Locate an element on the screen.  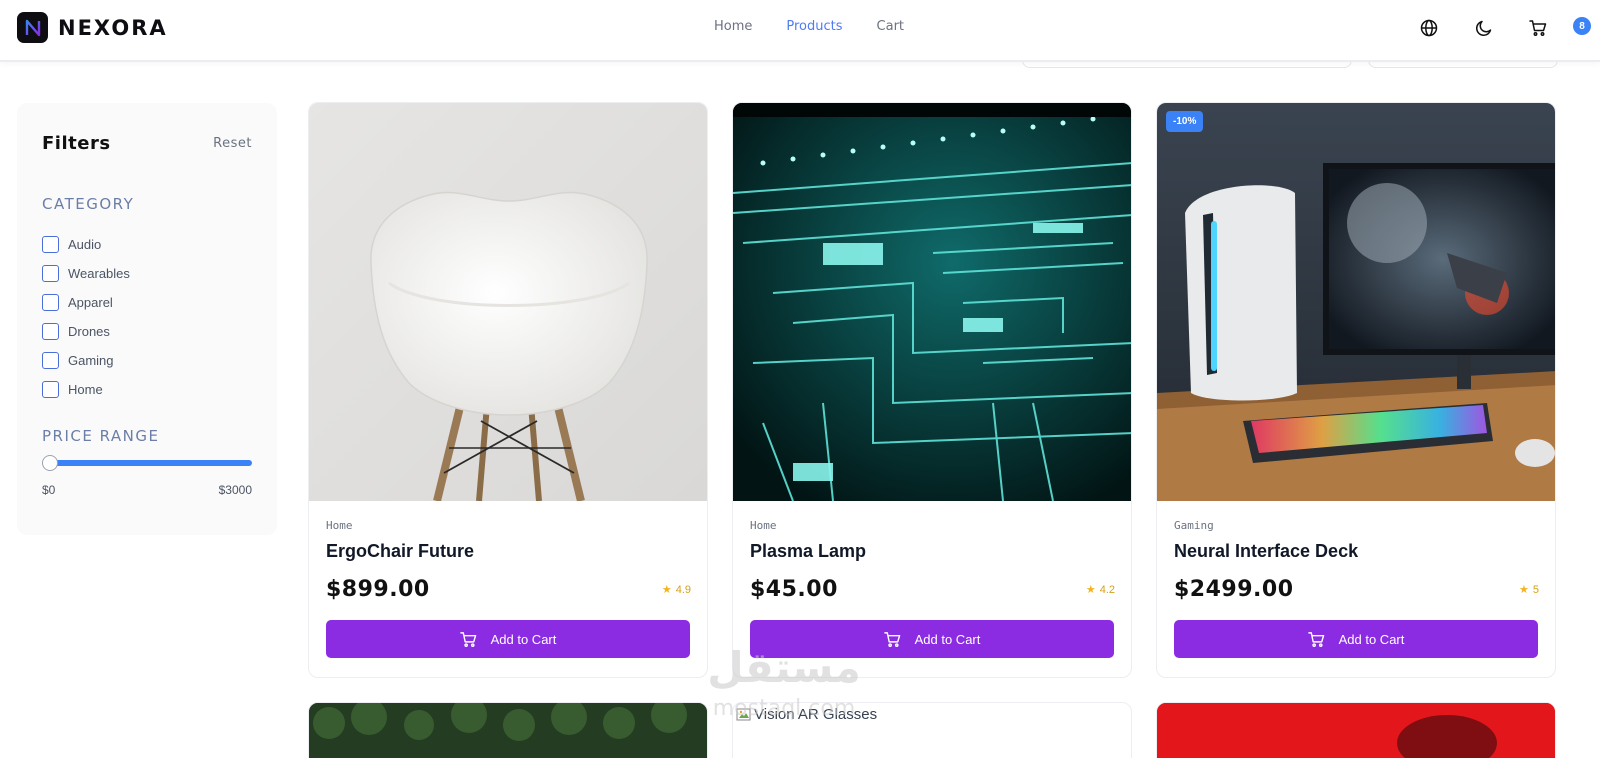
main-nav: Home Products Cart is located at coordinates (809, 26).